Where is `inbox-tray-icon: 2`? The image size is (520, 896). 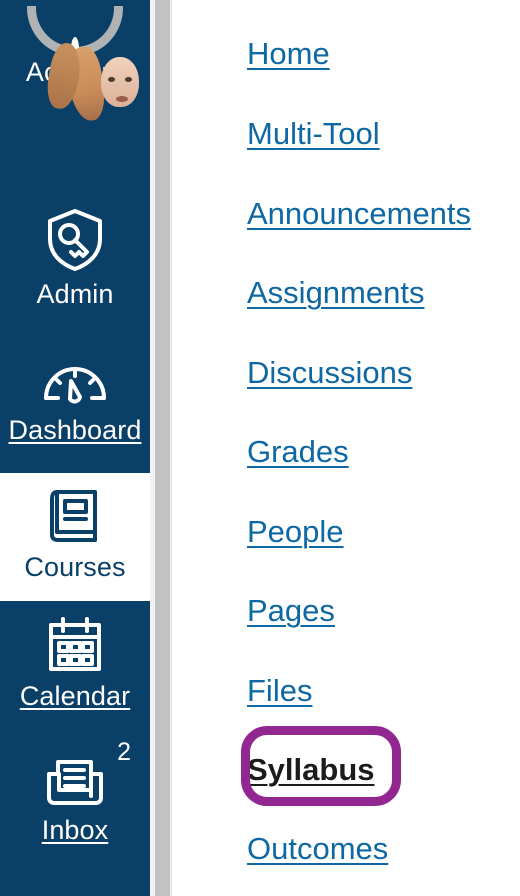 inbox-tray-icon: 2 is located at coordinates (75, 774).